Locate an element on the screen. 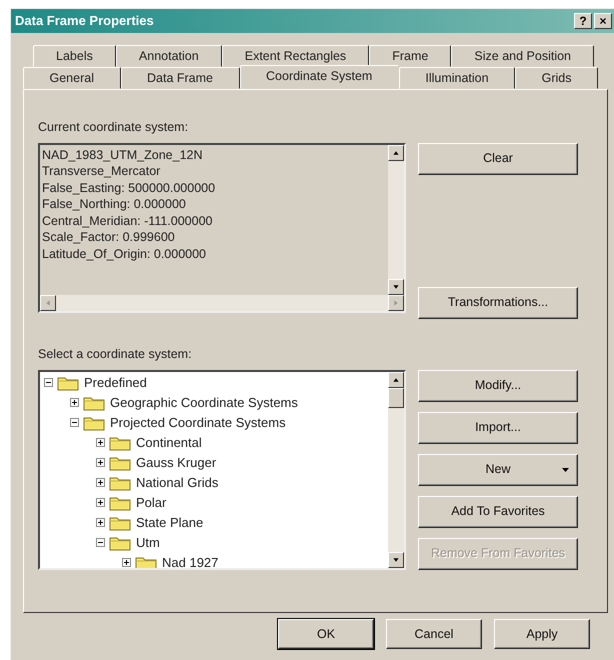 The height and width of the screenshot is (660, 614). tree-item: Predefined is located at coordinates (115, 382).